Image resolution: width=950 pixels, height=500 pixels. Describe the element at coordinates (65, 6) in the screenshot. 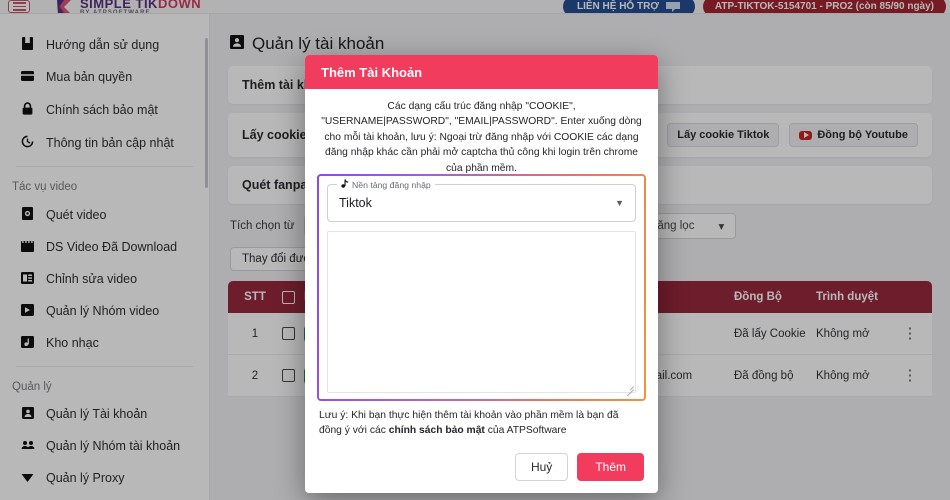

I see `logo-mark-icon` at that location.